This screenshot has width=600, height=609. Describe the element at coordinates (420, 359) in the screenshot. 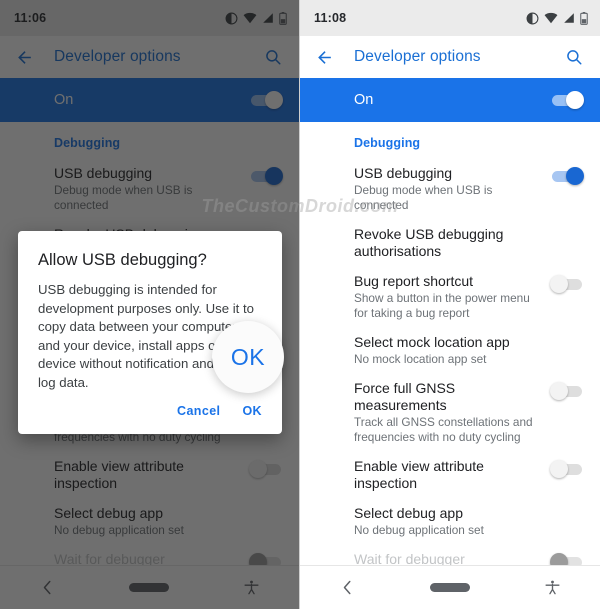

I see `row-subtitle: No mock location app set` at that location.